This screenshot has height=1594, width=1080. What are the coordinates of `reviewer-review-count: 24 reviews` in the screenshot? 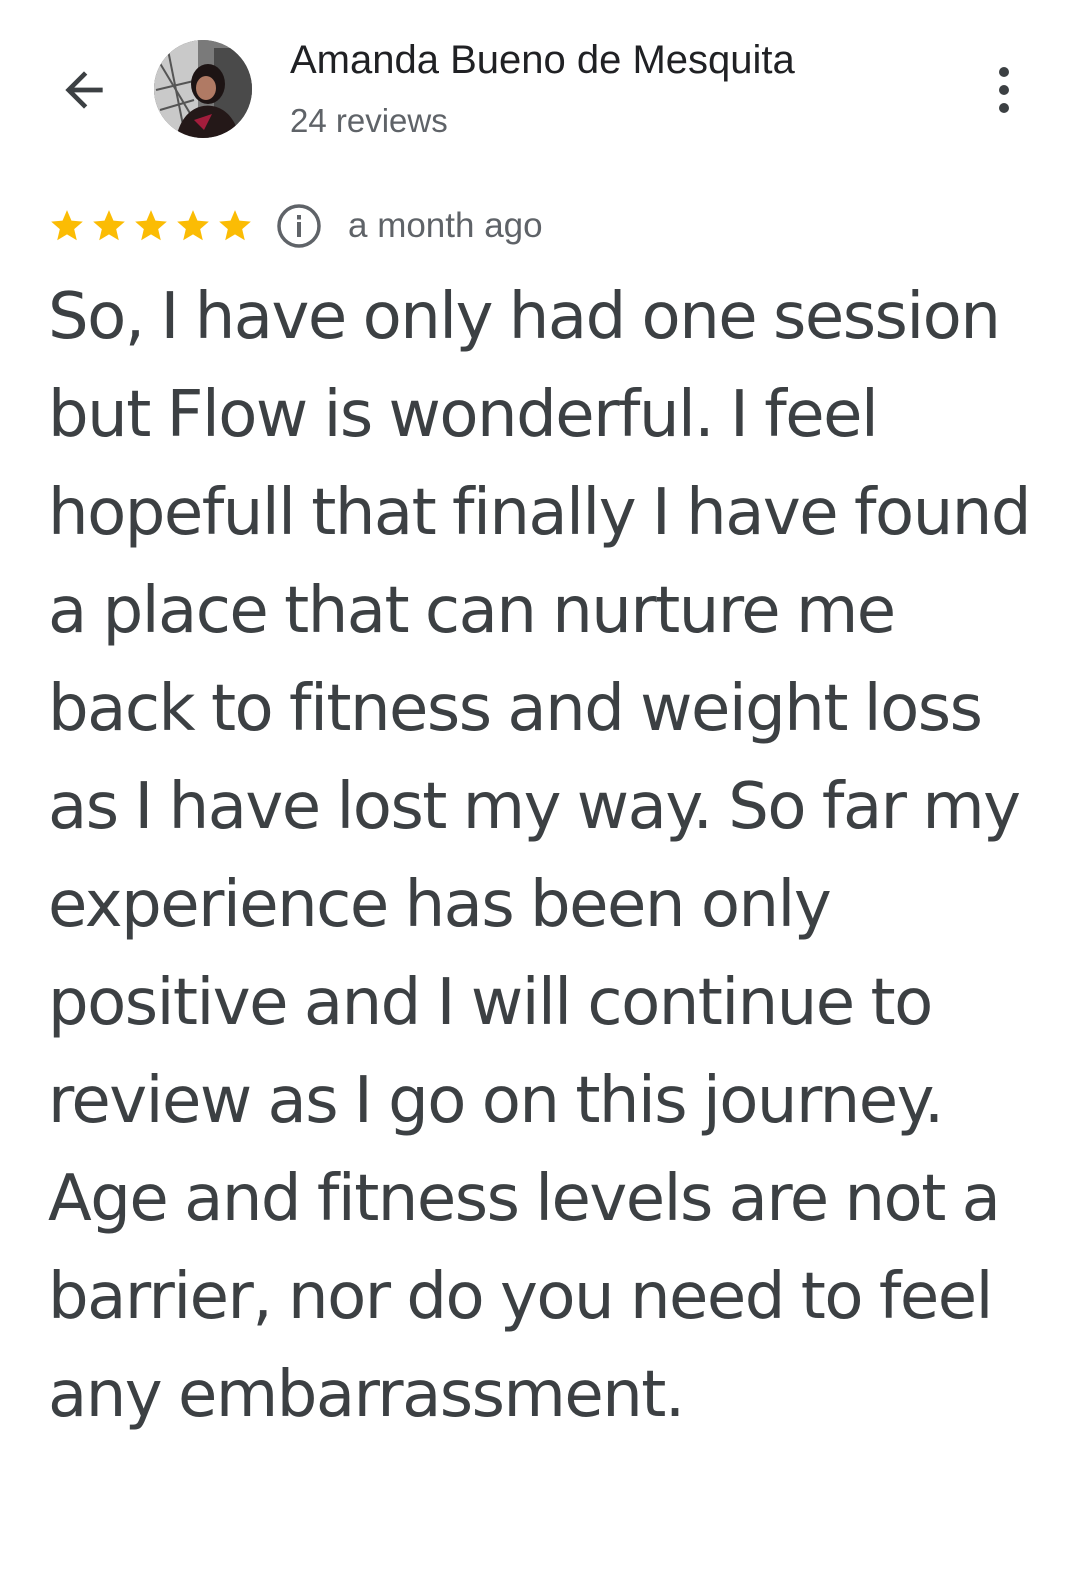 It's located at (369, 121).